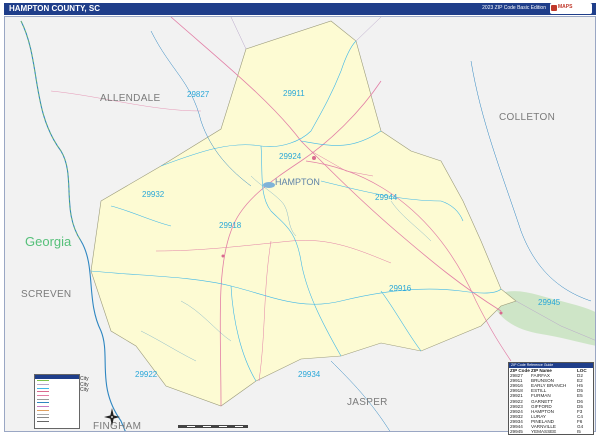 Image resolution: width=600 pixels, height=436 pixels. I want to click on georgia-label: Georgia, so click(48, 241).